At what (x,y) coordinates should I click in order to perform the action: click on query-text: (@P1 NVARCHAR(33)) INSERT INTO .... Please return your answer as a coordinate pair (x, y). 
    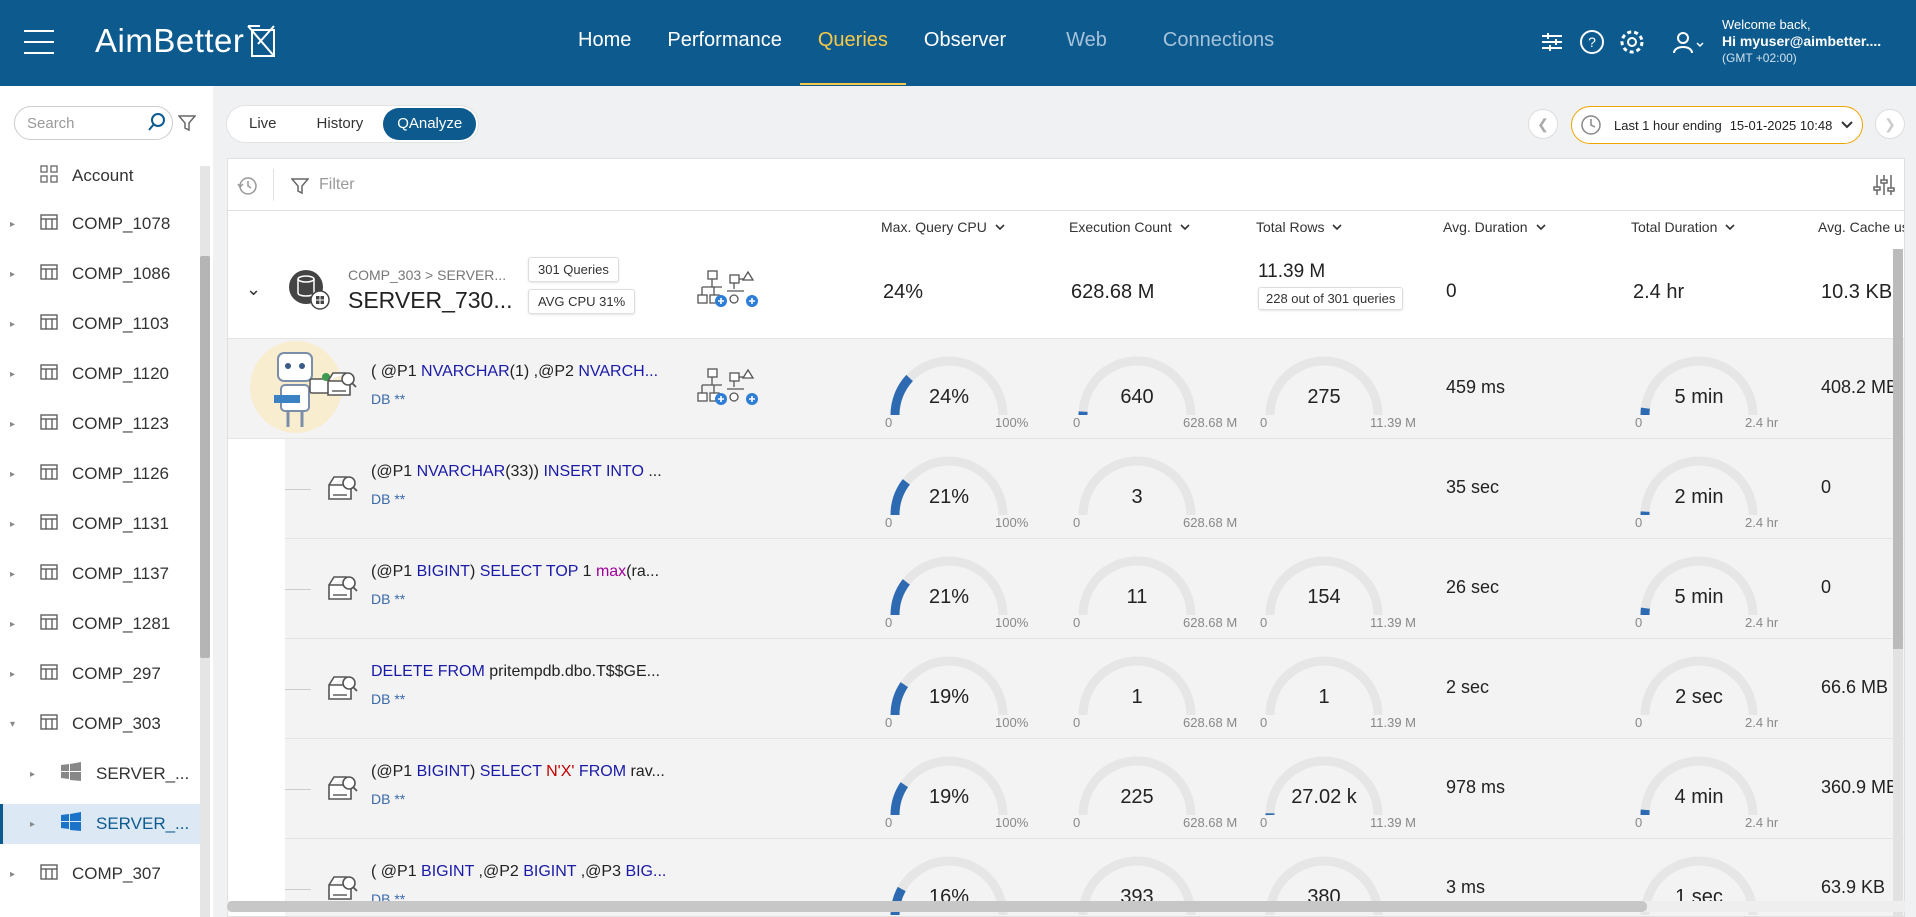
    Looking at the image, I should click on (516, 472).